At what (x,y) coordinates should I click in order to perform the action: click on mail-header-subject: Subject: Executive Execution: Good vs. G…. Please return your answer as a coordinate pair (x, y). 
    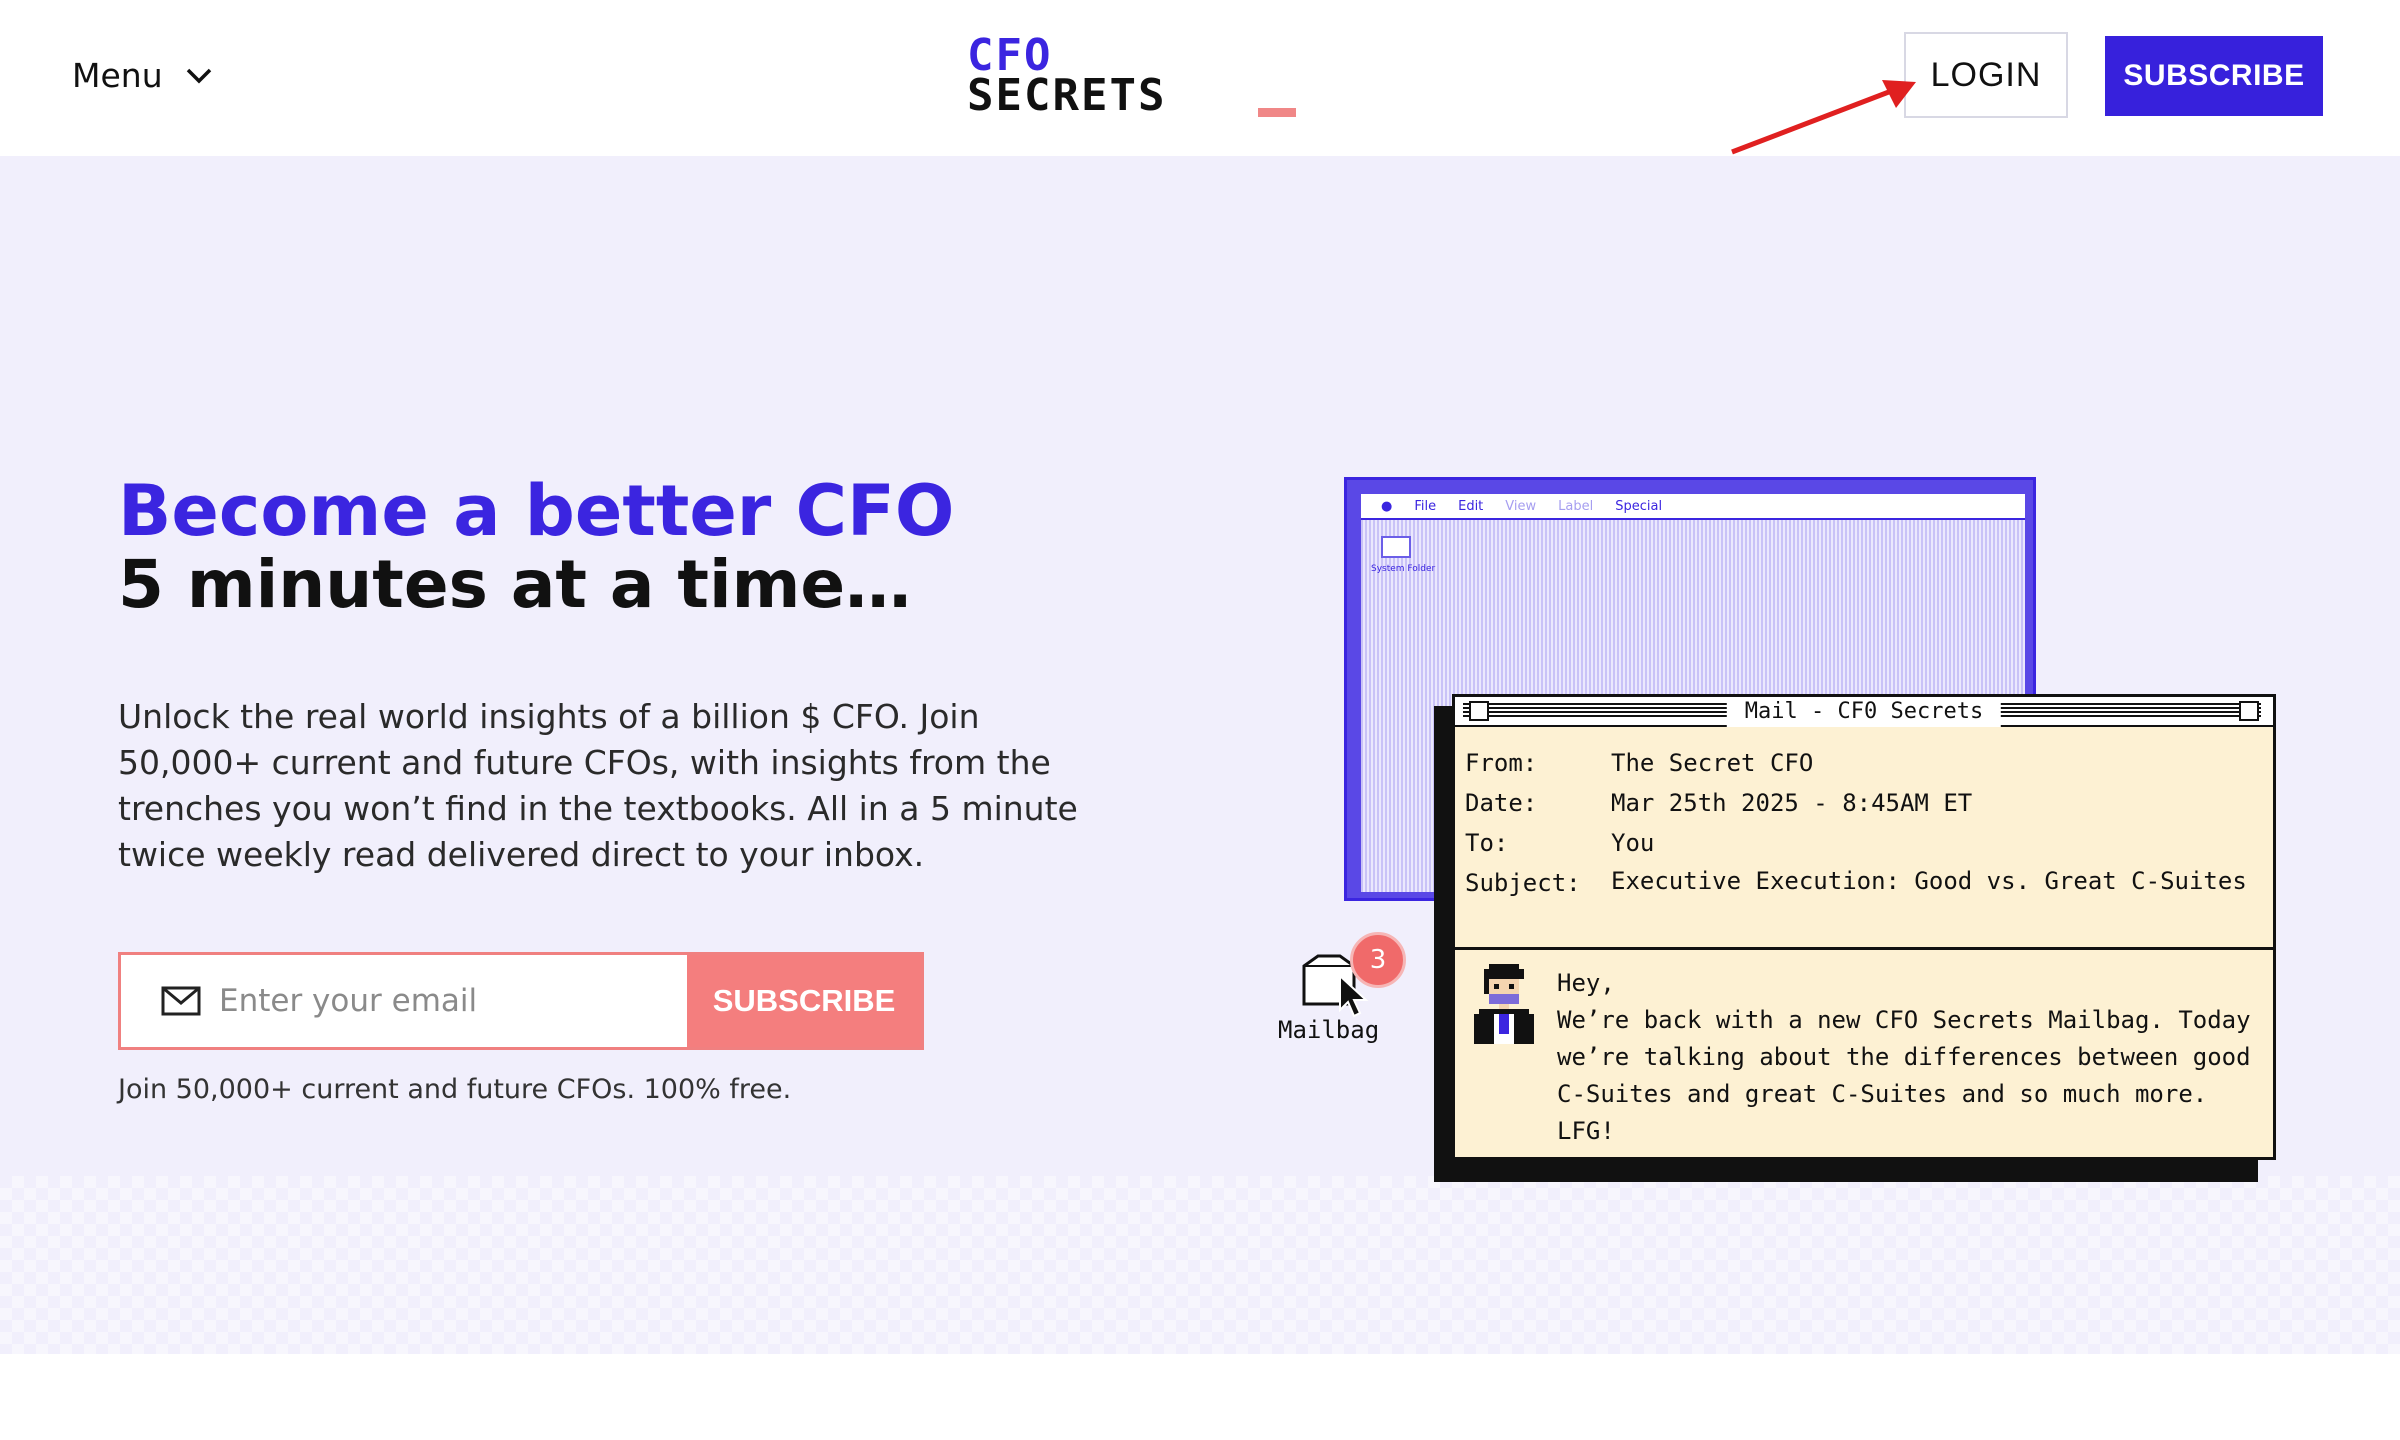
    Looking at the image, I should click on (1858, 883).